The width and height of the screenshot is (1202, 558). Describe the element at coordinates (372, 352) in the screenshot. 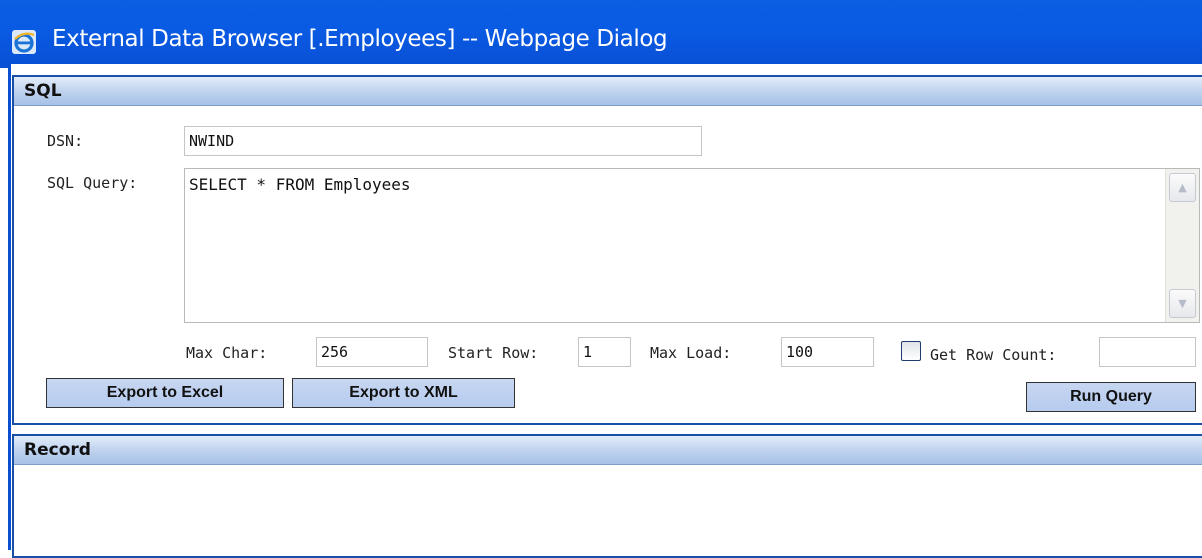

I see `max-char-field: 256` at that location.